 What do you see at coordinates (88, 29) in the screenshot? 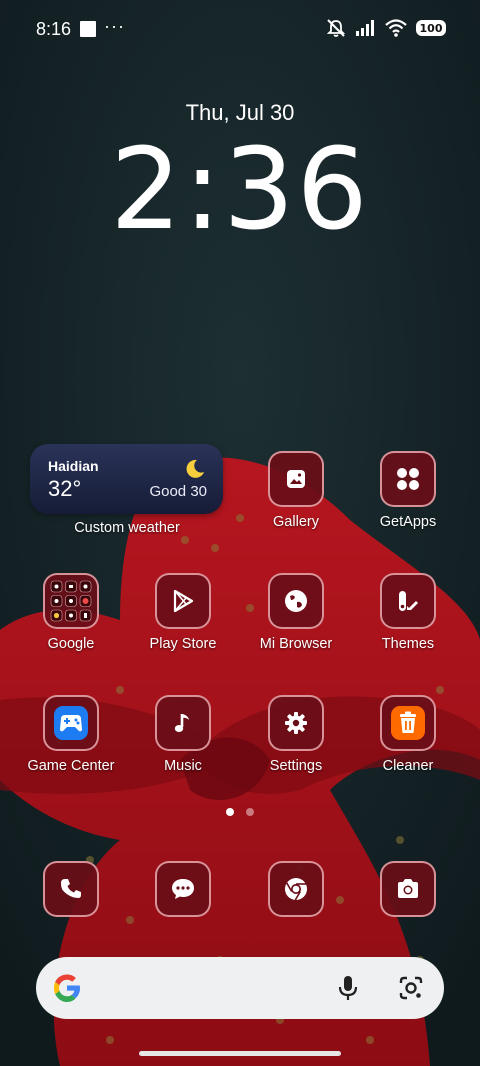
I see `notification-square-icon` at bounding box center [88, 29].